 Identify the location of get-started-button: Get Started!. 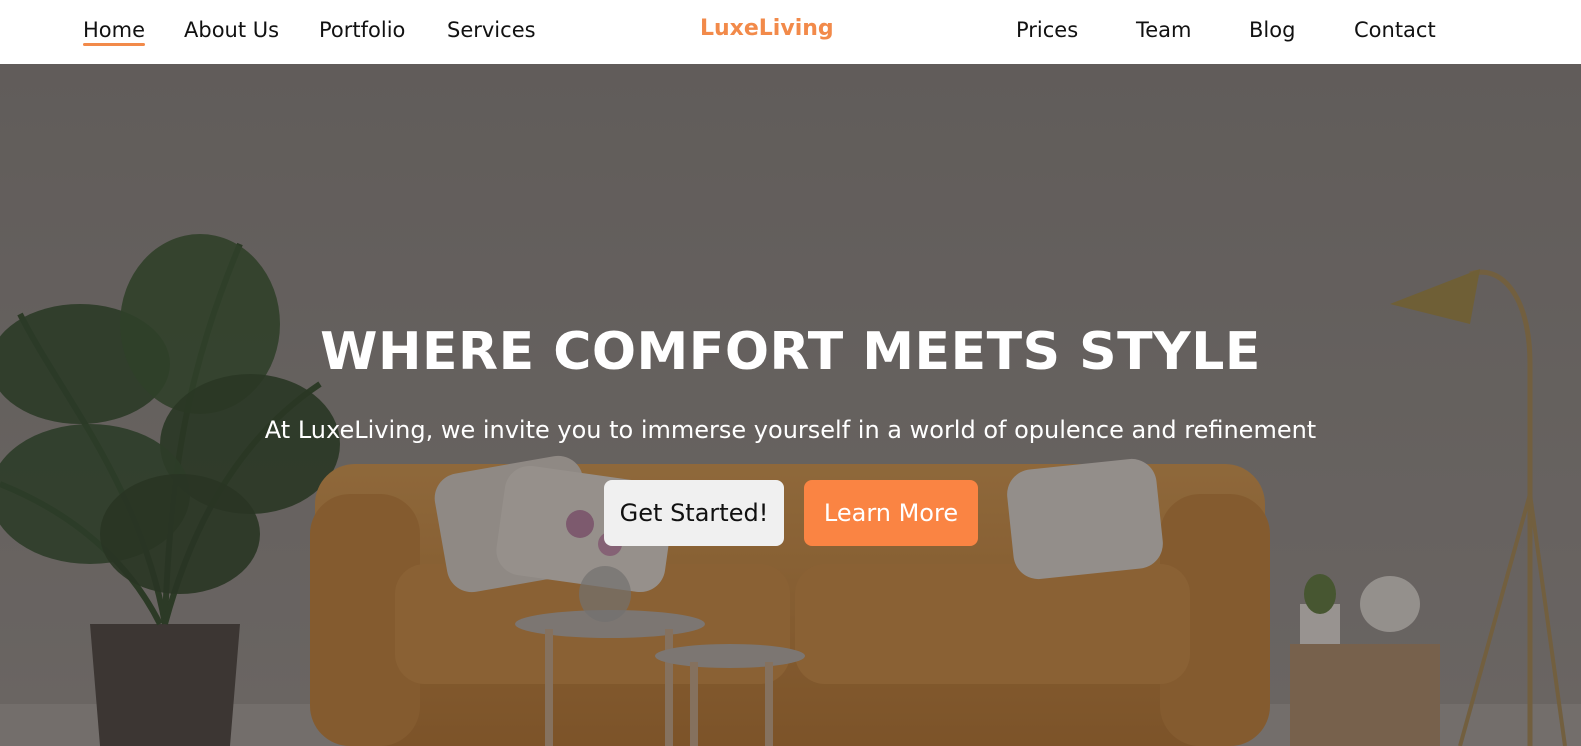
(694, 513).